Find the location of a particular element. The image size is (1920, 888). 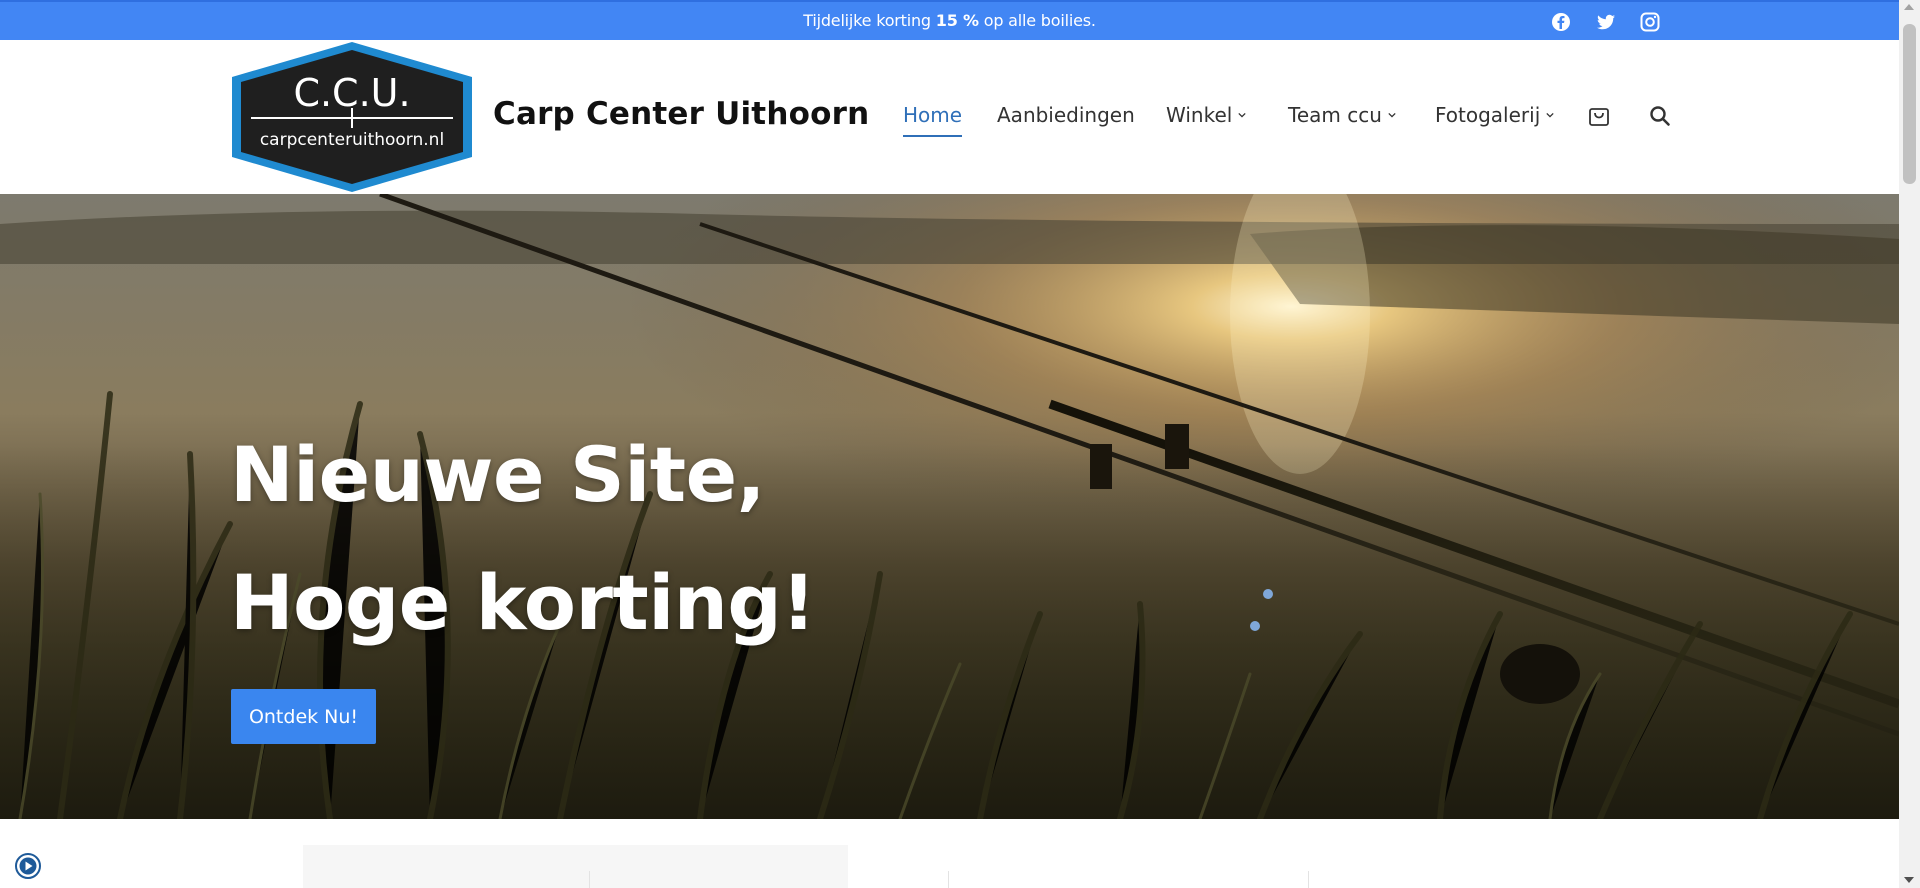

nav-aanbiedingen-label: Aanbiedingen is located at coordinates (1066, 115).